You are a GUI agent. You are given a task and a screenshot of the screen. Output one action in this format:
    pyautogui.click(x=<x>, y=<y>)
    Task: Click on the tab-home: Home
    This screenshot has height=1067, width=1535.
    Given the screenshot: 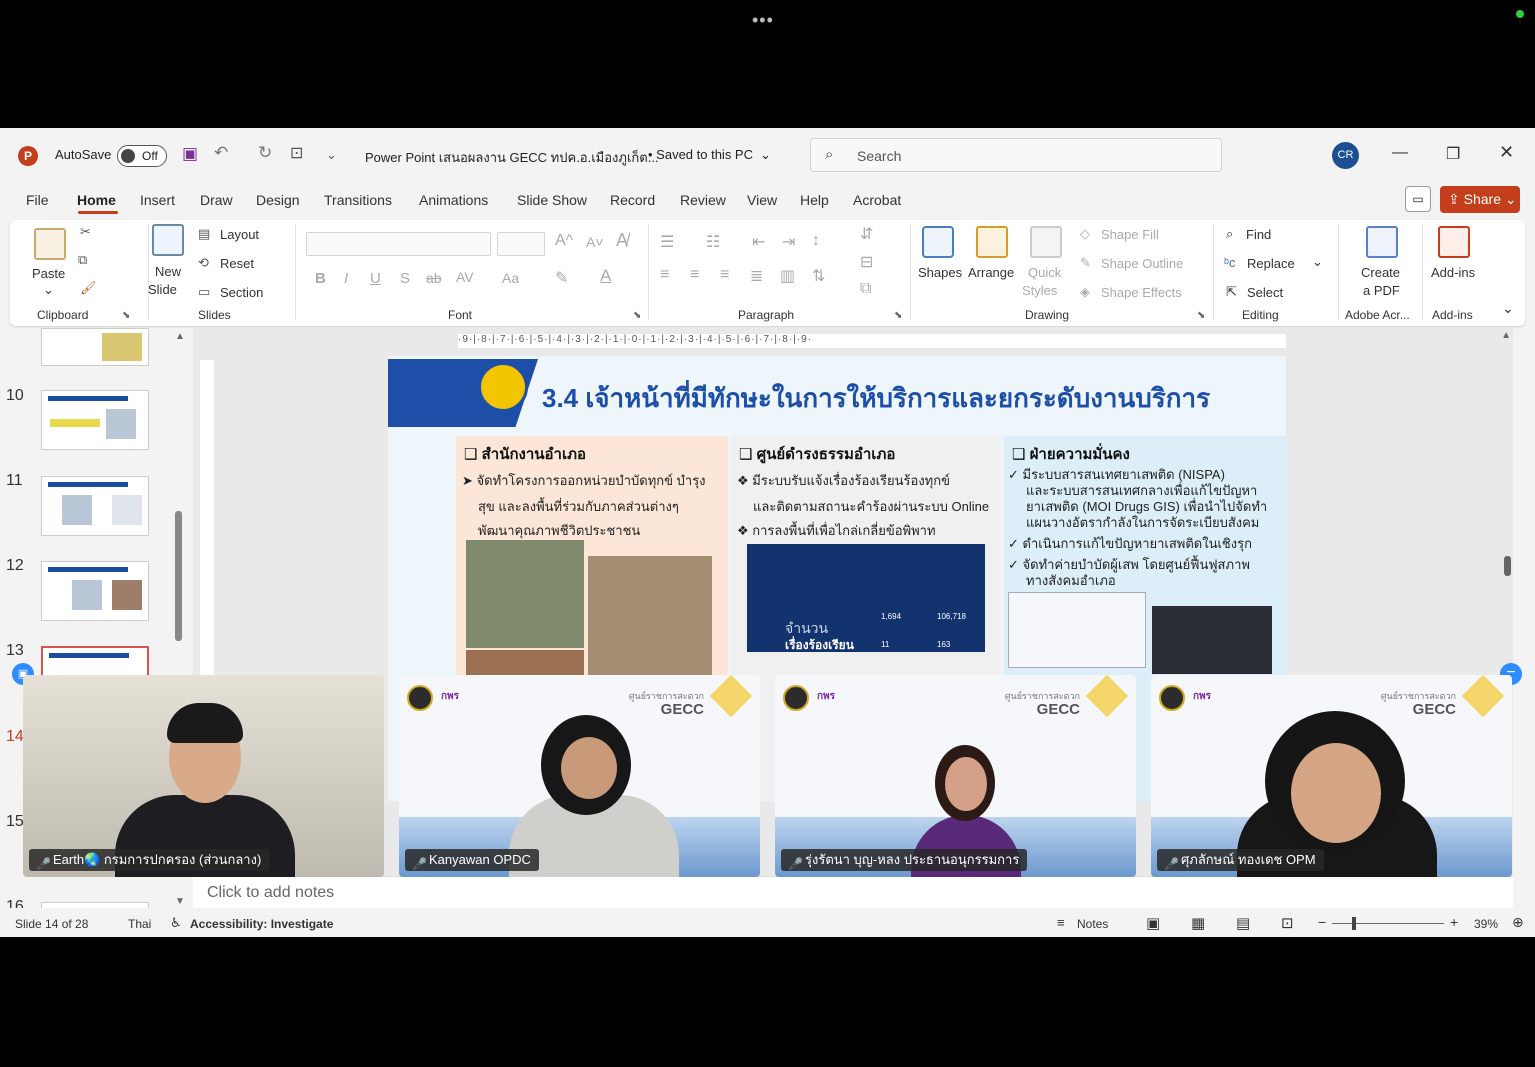 What is the action you would take?
    pyautogui.click(x=96, y=200)
    